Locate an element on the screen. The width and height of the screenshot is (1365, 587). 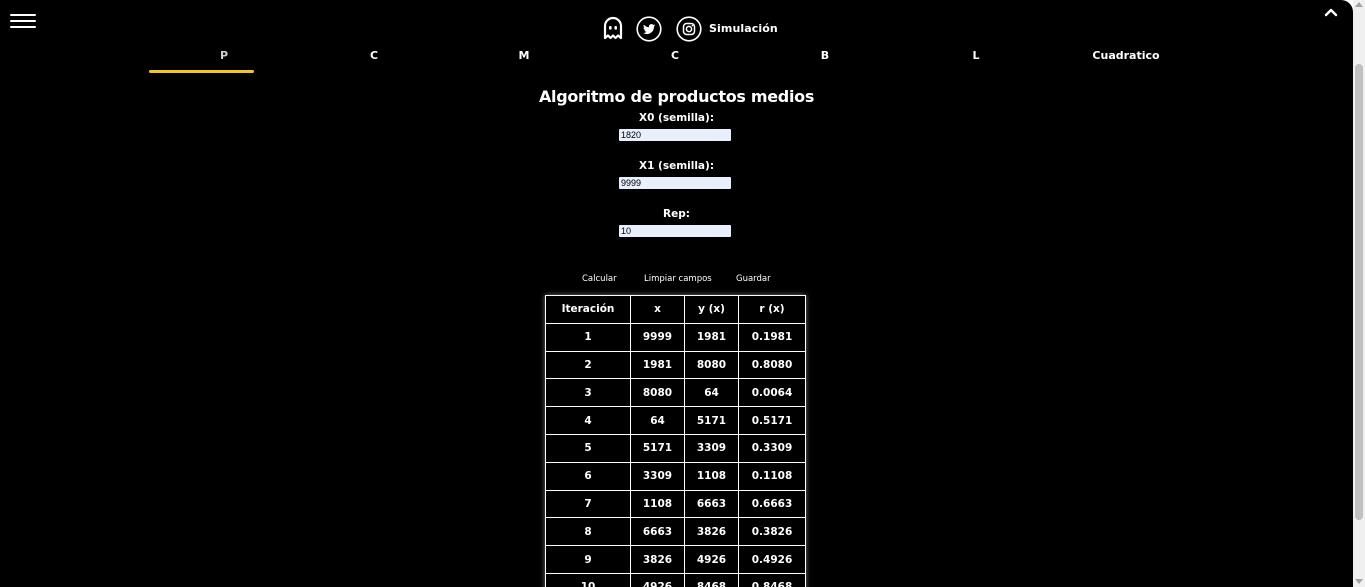
rep-label: Rep: is located at coordinates (676, 214).